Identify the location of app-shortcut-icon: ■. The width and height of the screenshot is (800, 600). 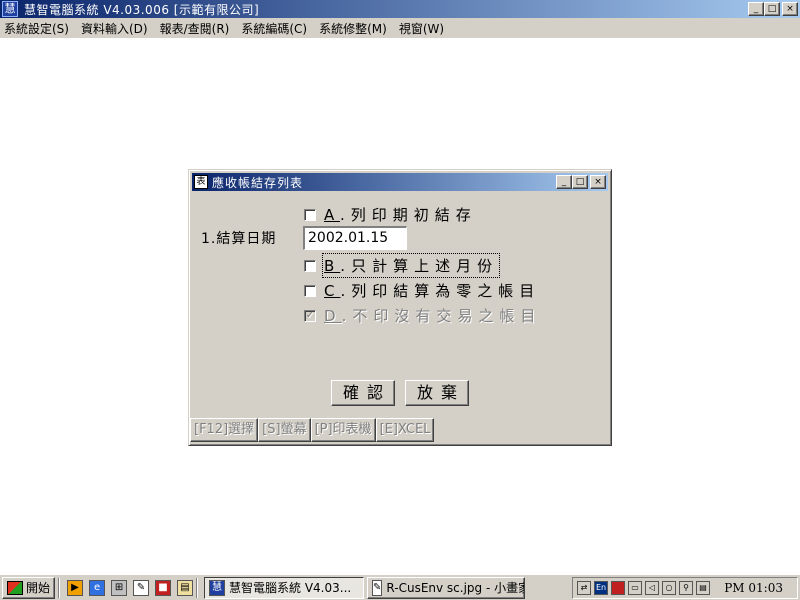
(163, 587).